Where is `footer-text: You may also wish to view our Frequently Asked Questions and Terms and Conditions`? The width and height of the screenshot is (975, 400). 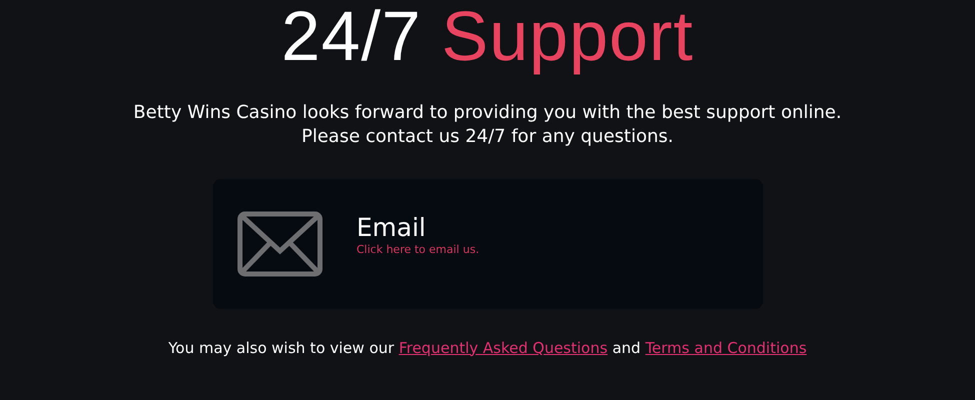
footer-text: You may also wish to view our Frequently Asked Questions and Terms and Conditions is located at coordinates (487, 347).